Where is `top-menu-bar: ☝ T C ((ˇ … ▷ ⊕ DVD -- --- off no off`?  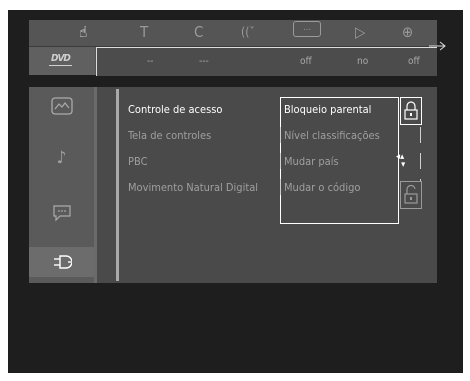
top-menu-bar: ☝ T C ((ˇ … ▷ ⊕ DVD -- --- off no off is located at coordinates (237, 48).